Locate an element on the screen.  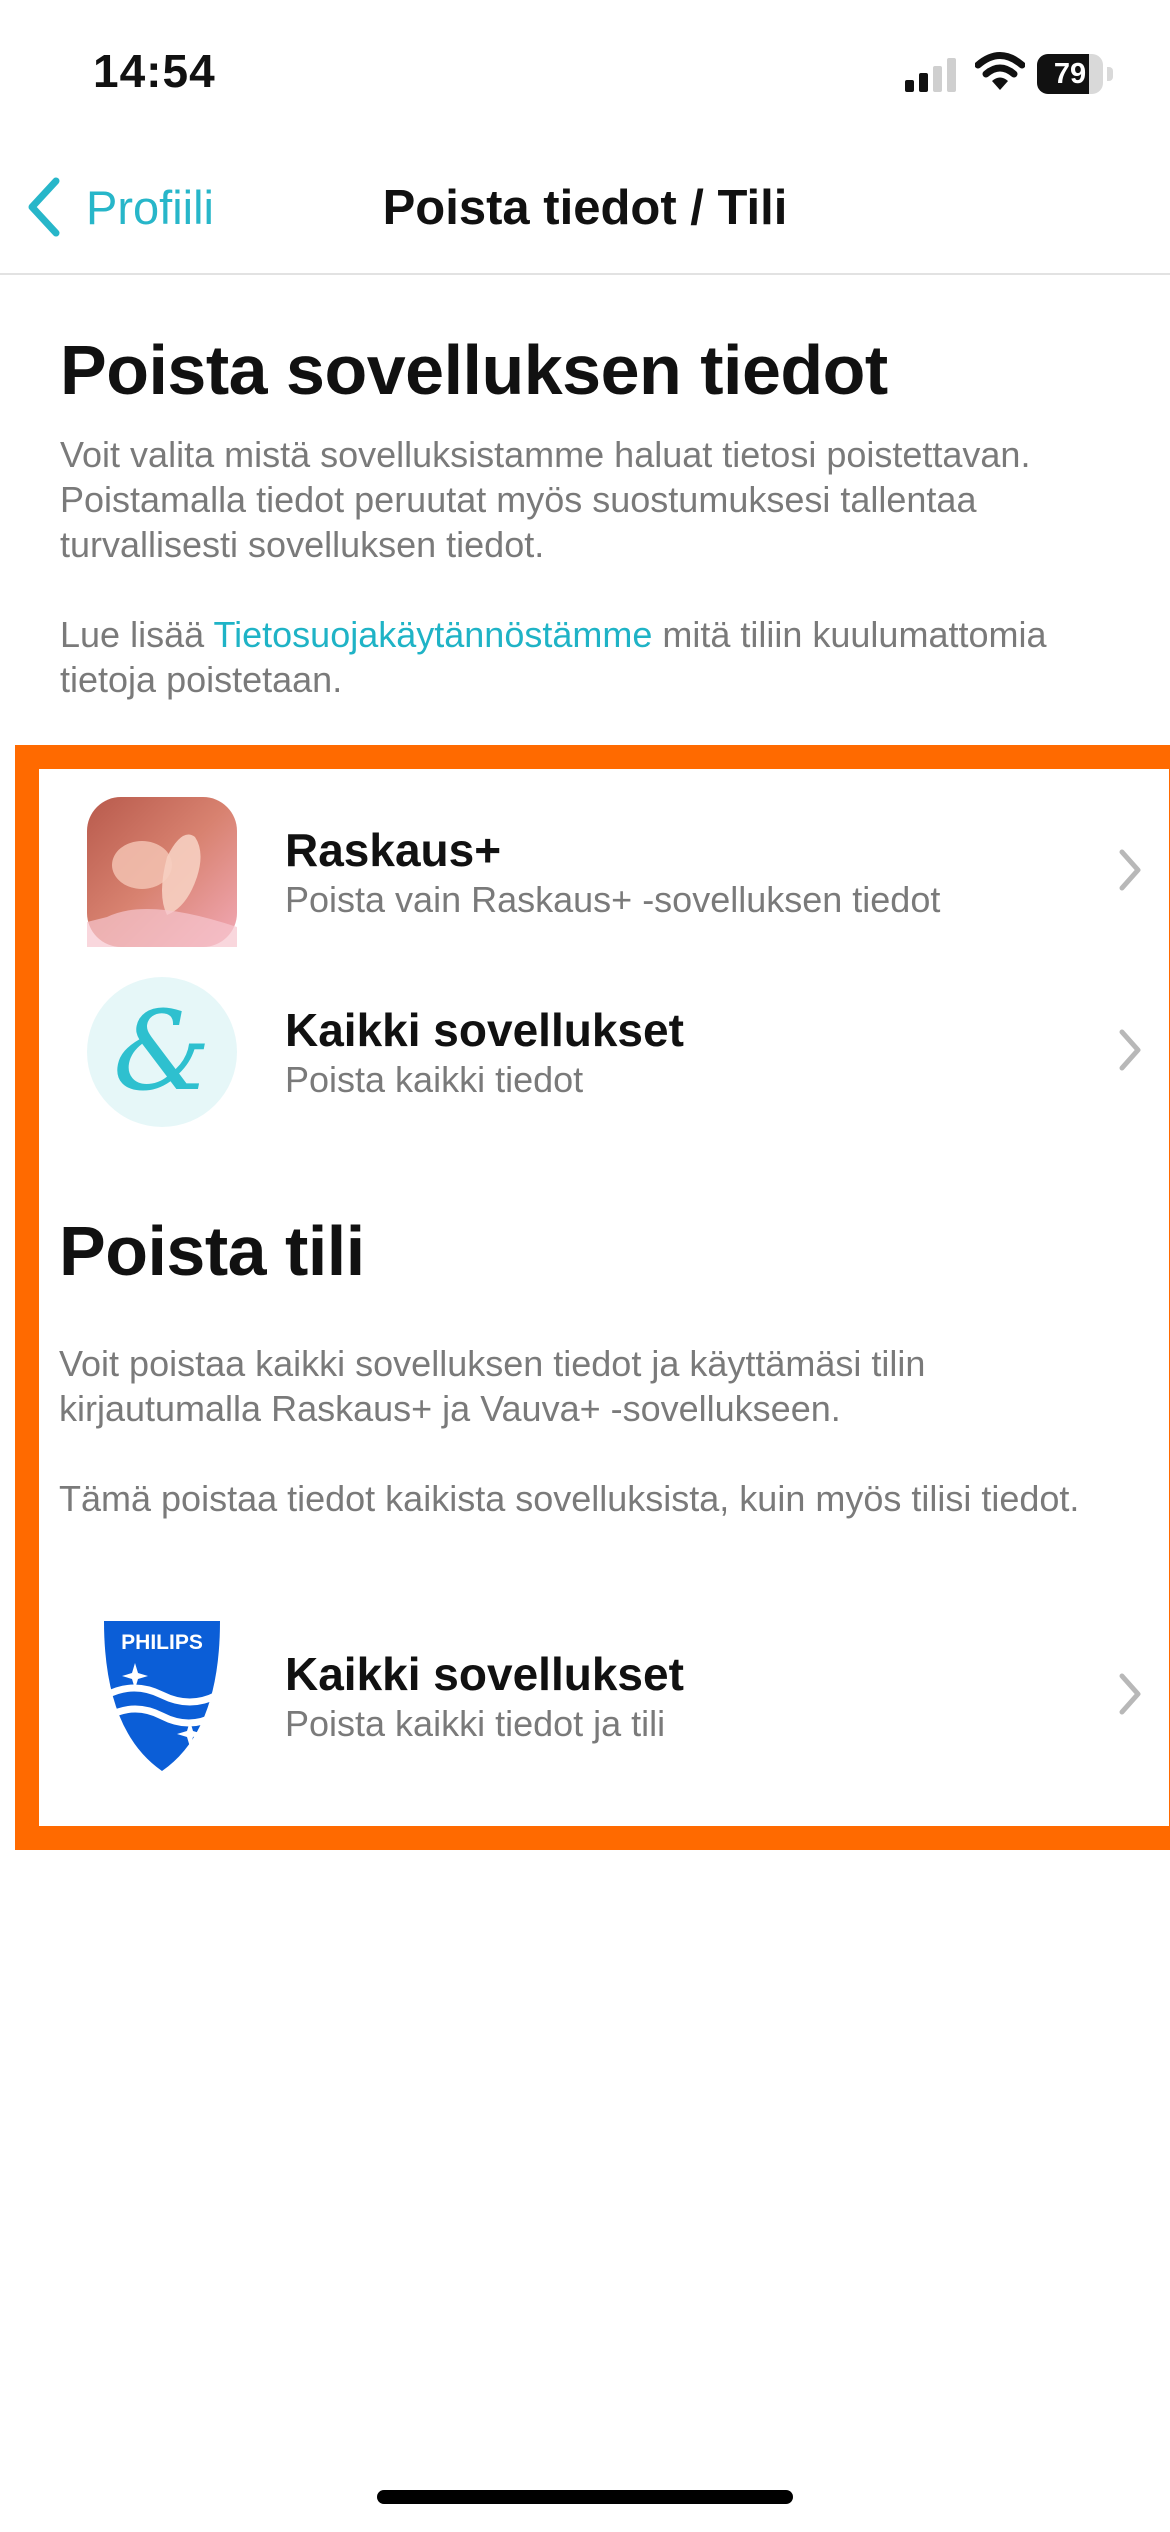
philips-logo-text: PHILIPS is located at coordinates (162, 1642).